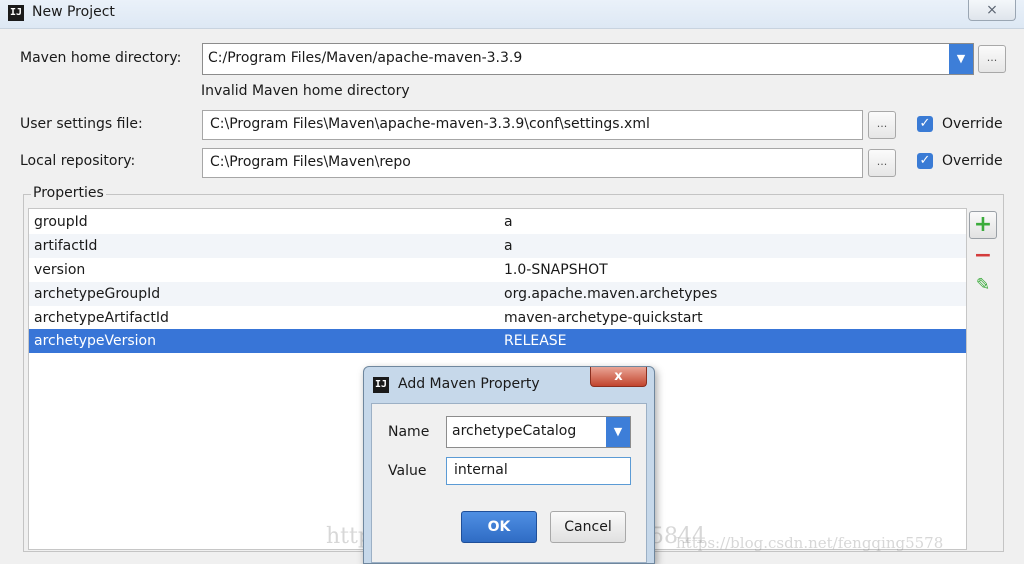  Describe the element at coordinates (95, 341) in the screenshot. I see `property-key: archetypeVersion` at that location.